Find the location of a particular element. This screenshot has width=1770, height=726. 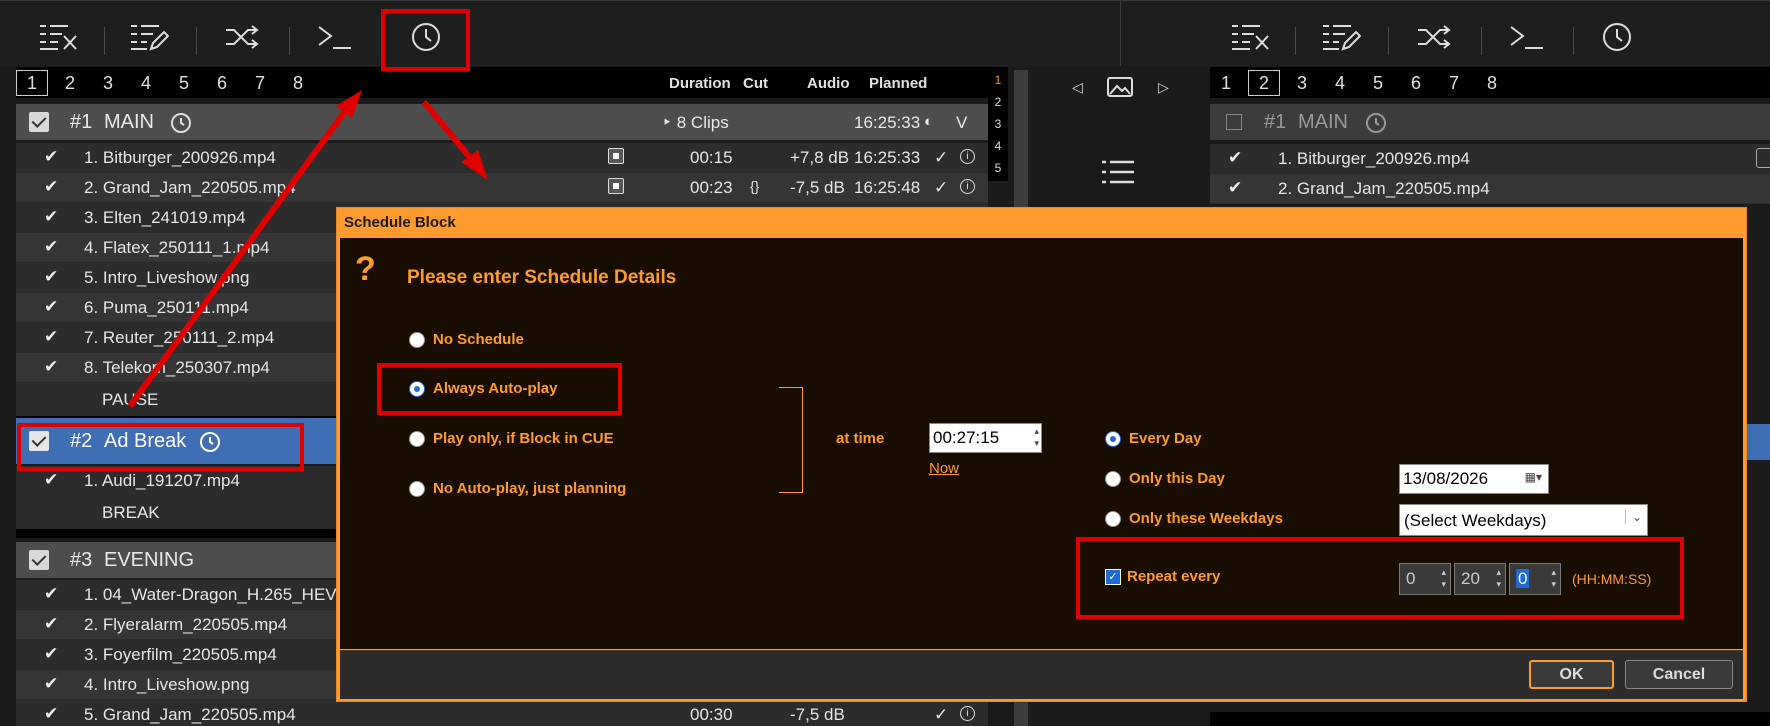

block-name: MAIN is located at coordinates (129, 122).